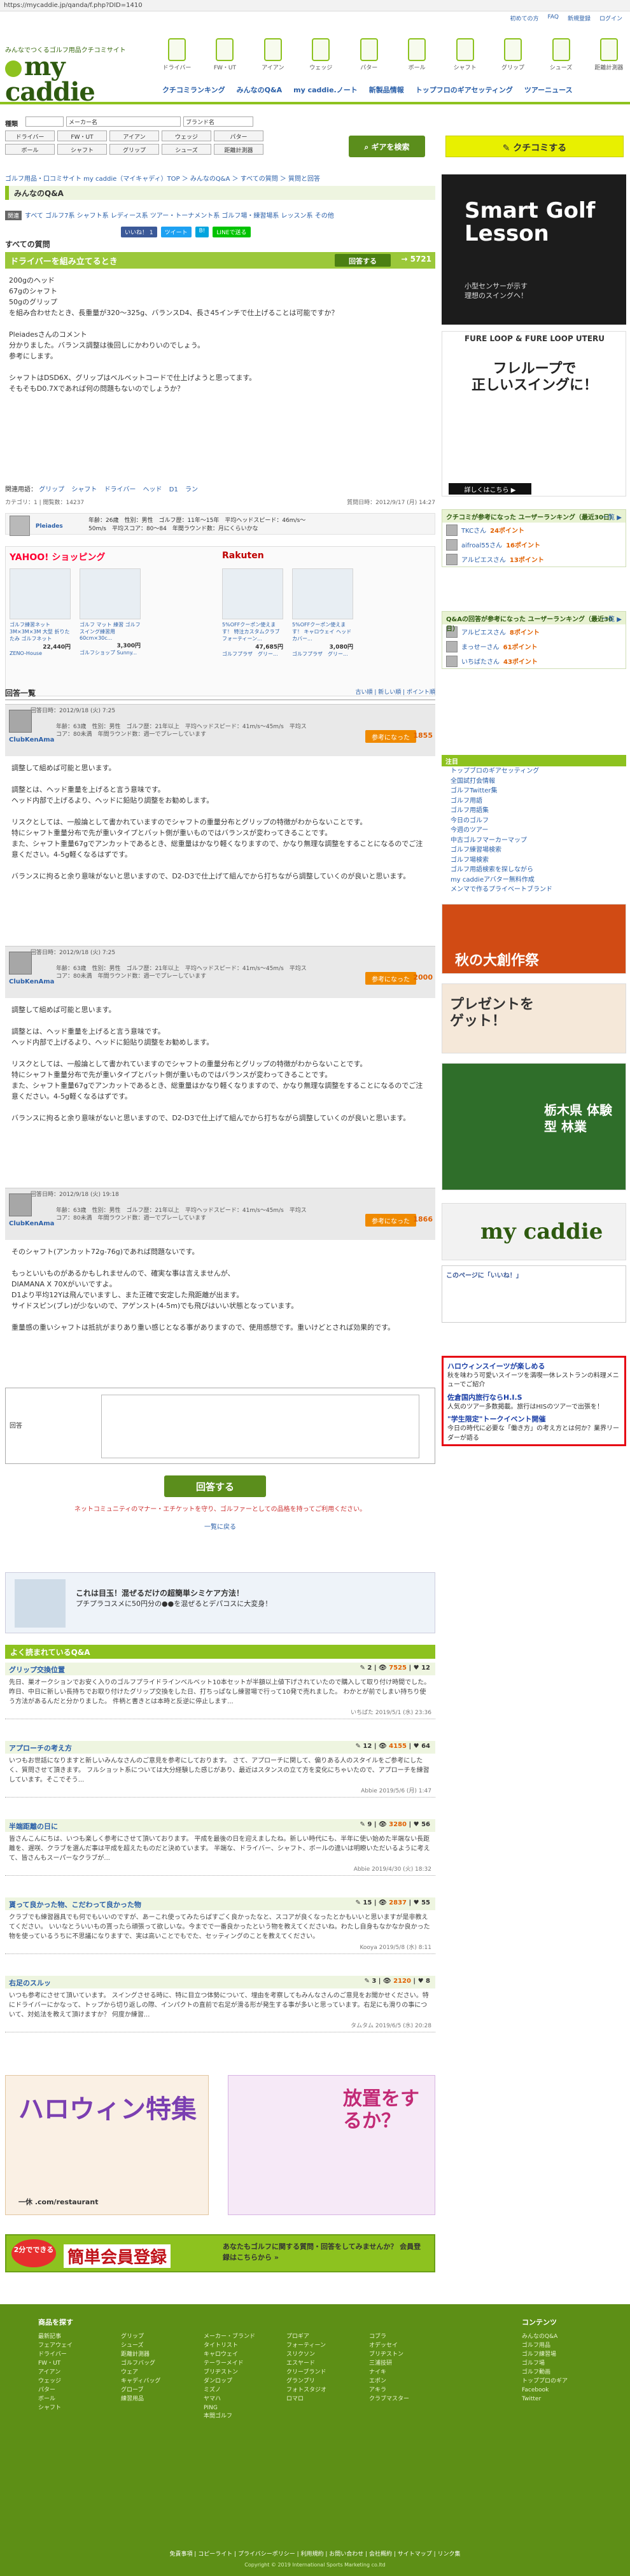 The width and height of the screenshot is (630, 2576). What do you see at coordinates (386, 90) in the screenshot?
I see `main-nav-new-products: 新製品情報` at bounding box center [386, 90].